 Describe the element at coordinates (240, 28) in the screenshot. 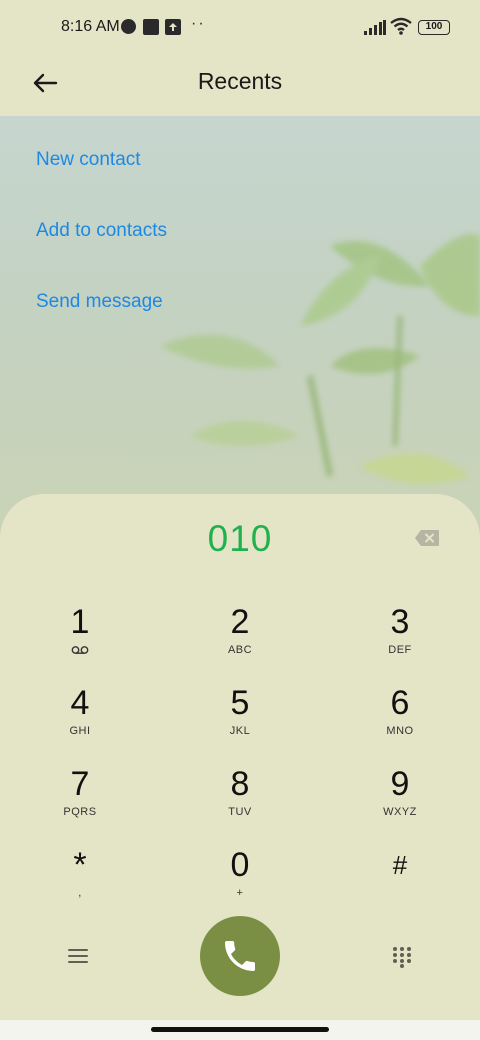

I see `status-bar: 8:16 AM ·· 100` at that location.